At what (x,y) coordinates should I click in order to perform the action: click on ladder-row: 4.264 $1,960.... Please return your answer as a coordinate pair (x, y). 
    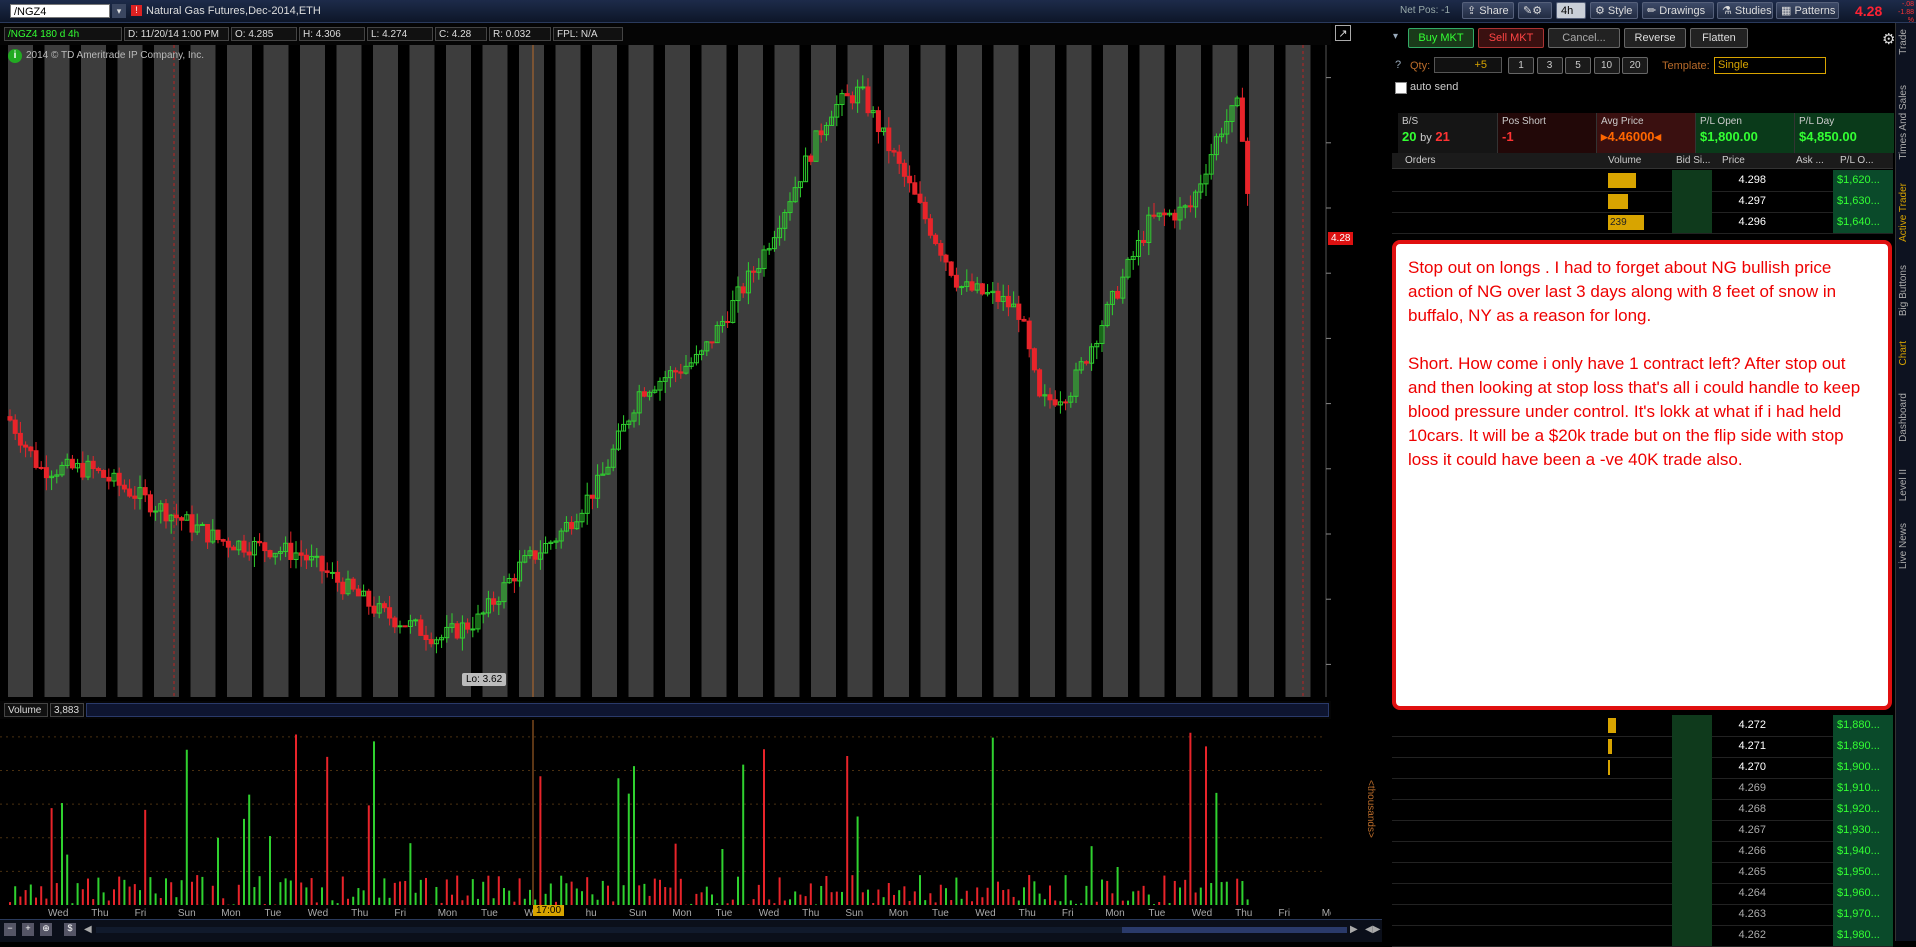
    Looking at the image, I should click on (1642, 894).